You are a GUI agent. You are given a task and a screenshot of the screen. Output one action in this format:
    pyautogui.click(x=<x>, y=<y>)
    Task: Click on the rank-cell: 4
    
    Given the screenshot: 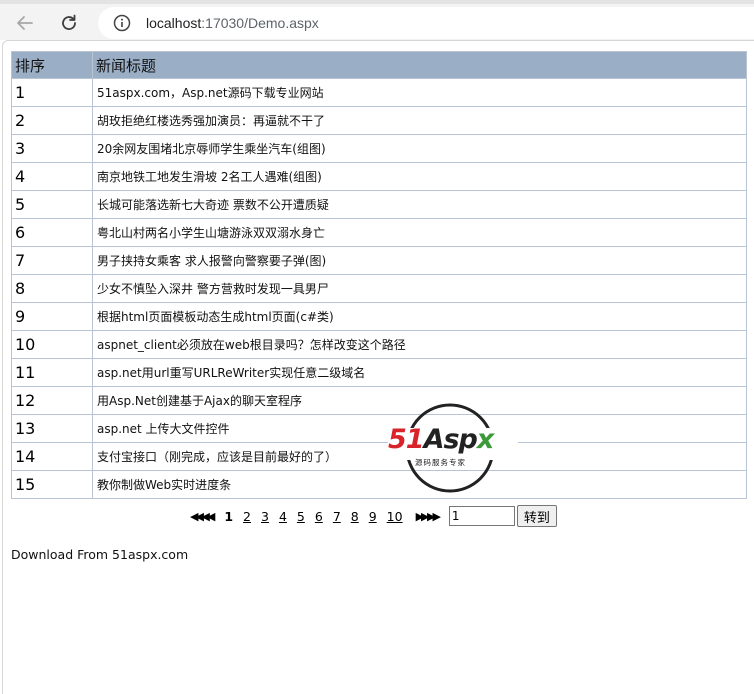 What is the action you would take?
    pyautogui.click(x=52, y=176)
    